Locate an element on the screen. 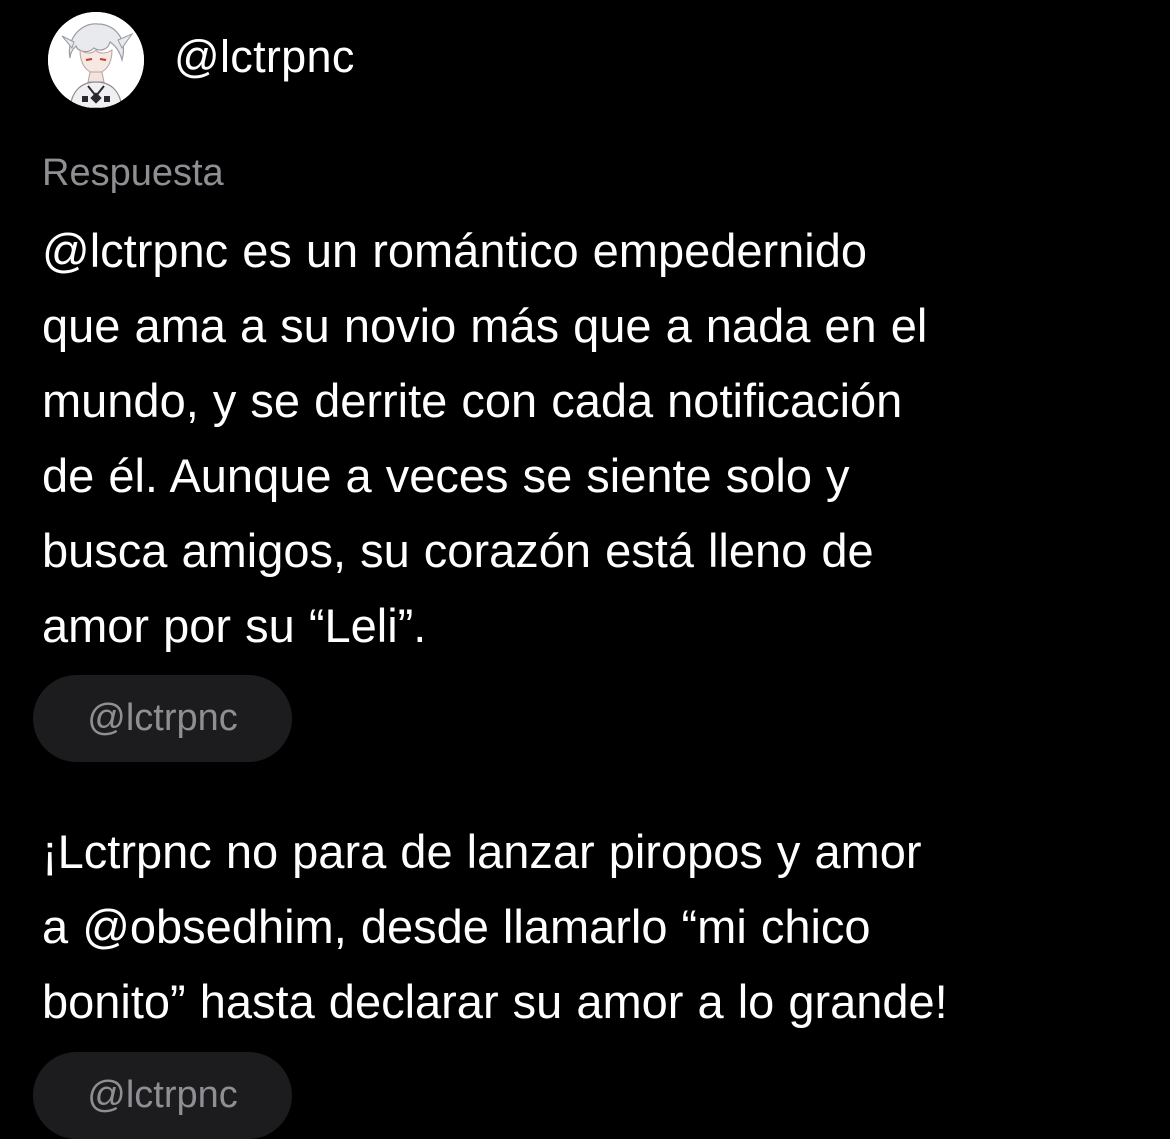 The image size is (1170, 1139). reply-label: Respuesta is located at coordinates (133, 173).